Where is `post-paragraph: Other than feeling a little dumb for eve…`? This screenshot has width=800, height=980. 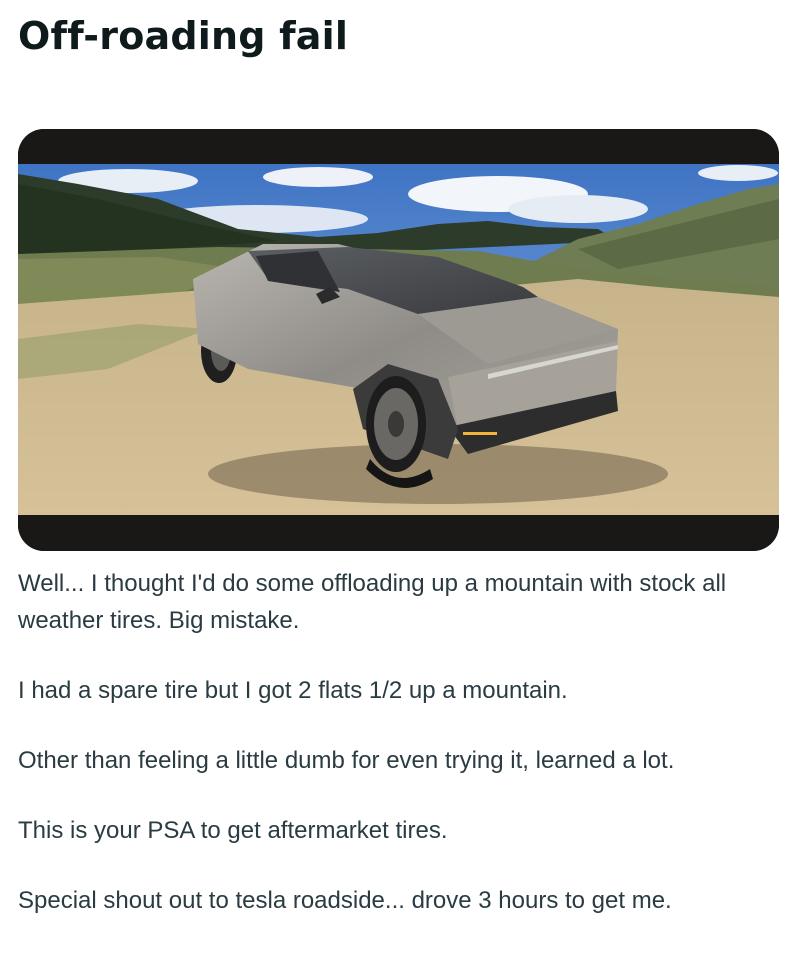
post-paragraph: Other than feeling a little dumb for eve… is located at coordinates (346, 760).